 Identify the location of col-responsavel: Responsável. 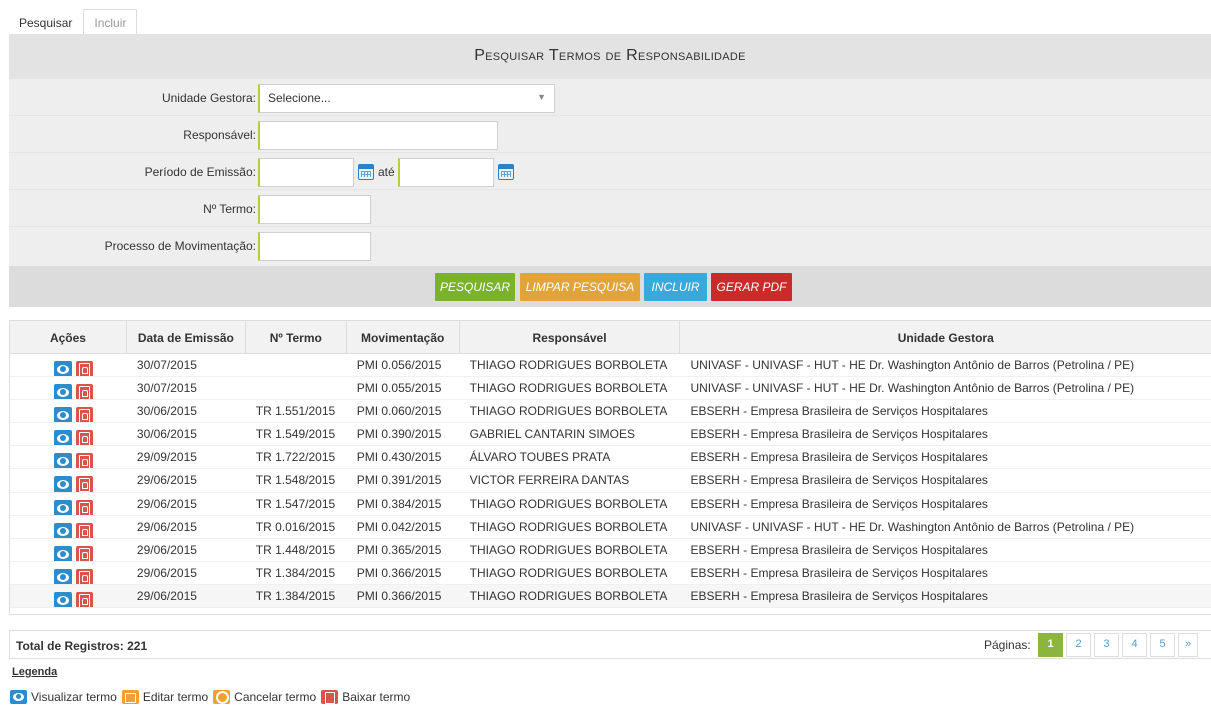
(570, 337).